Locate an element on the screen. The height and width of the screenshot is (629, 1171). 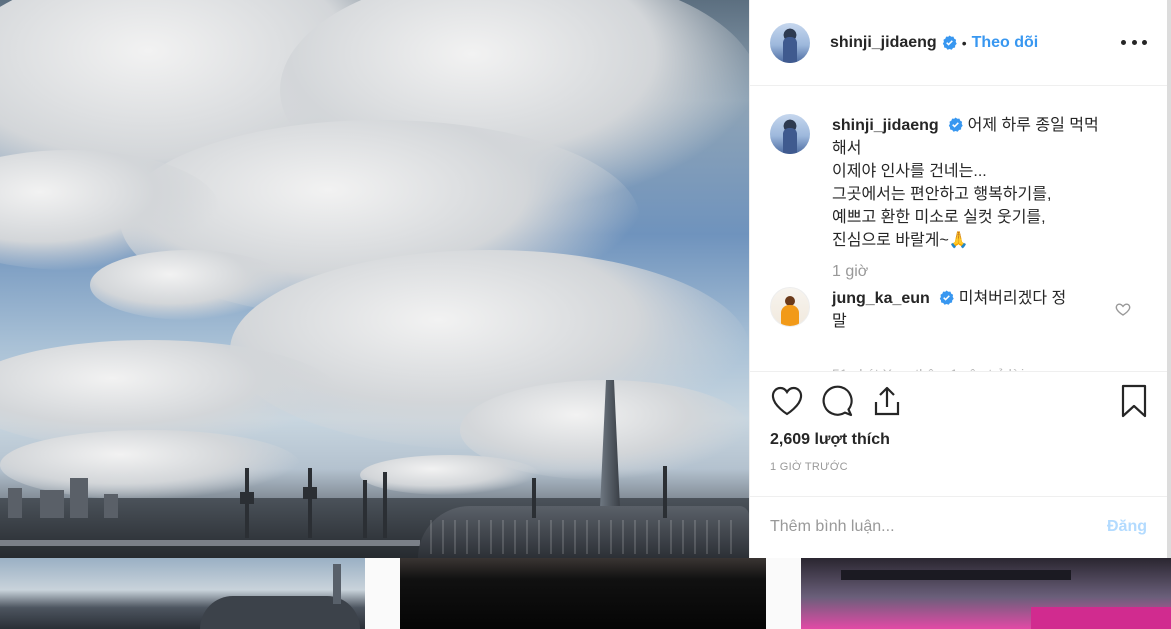
caption-line: 그곳에서는 편안하고 행복하기를, is located at coordinates (942, 194).